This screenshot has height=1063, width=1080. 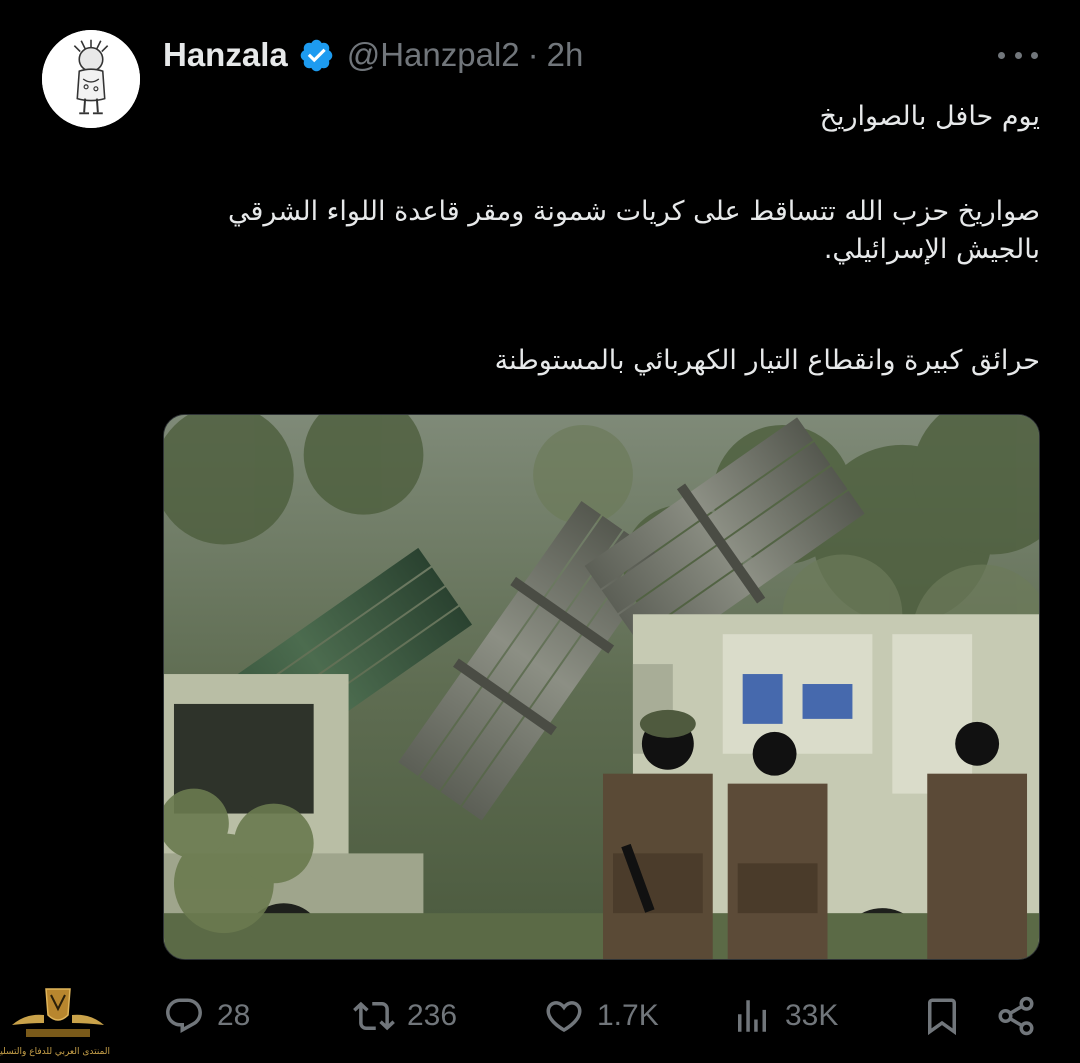 I want to click on tweet-actions-bar: 28 236 1.7K 33K, so click(x=601, y=1016).